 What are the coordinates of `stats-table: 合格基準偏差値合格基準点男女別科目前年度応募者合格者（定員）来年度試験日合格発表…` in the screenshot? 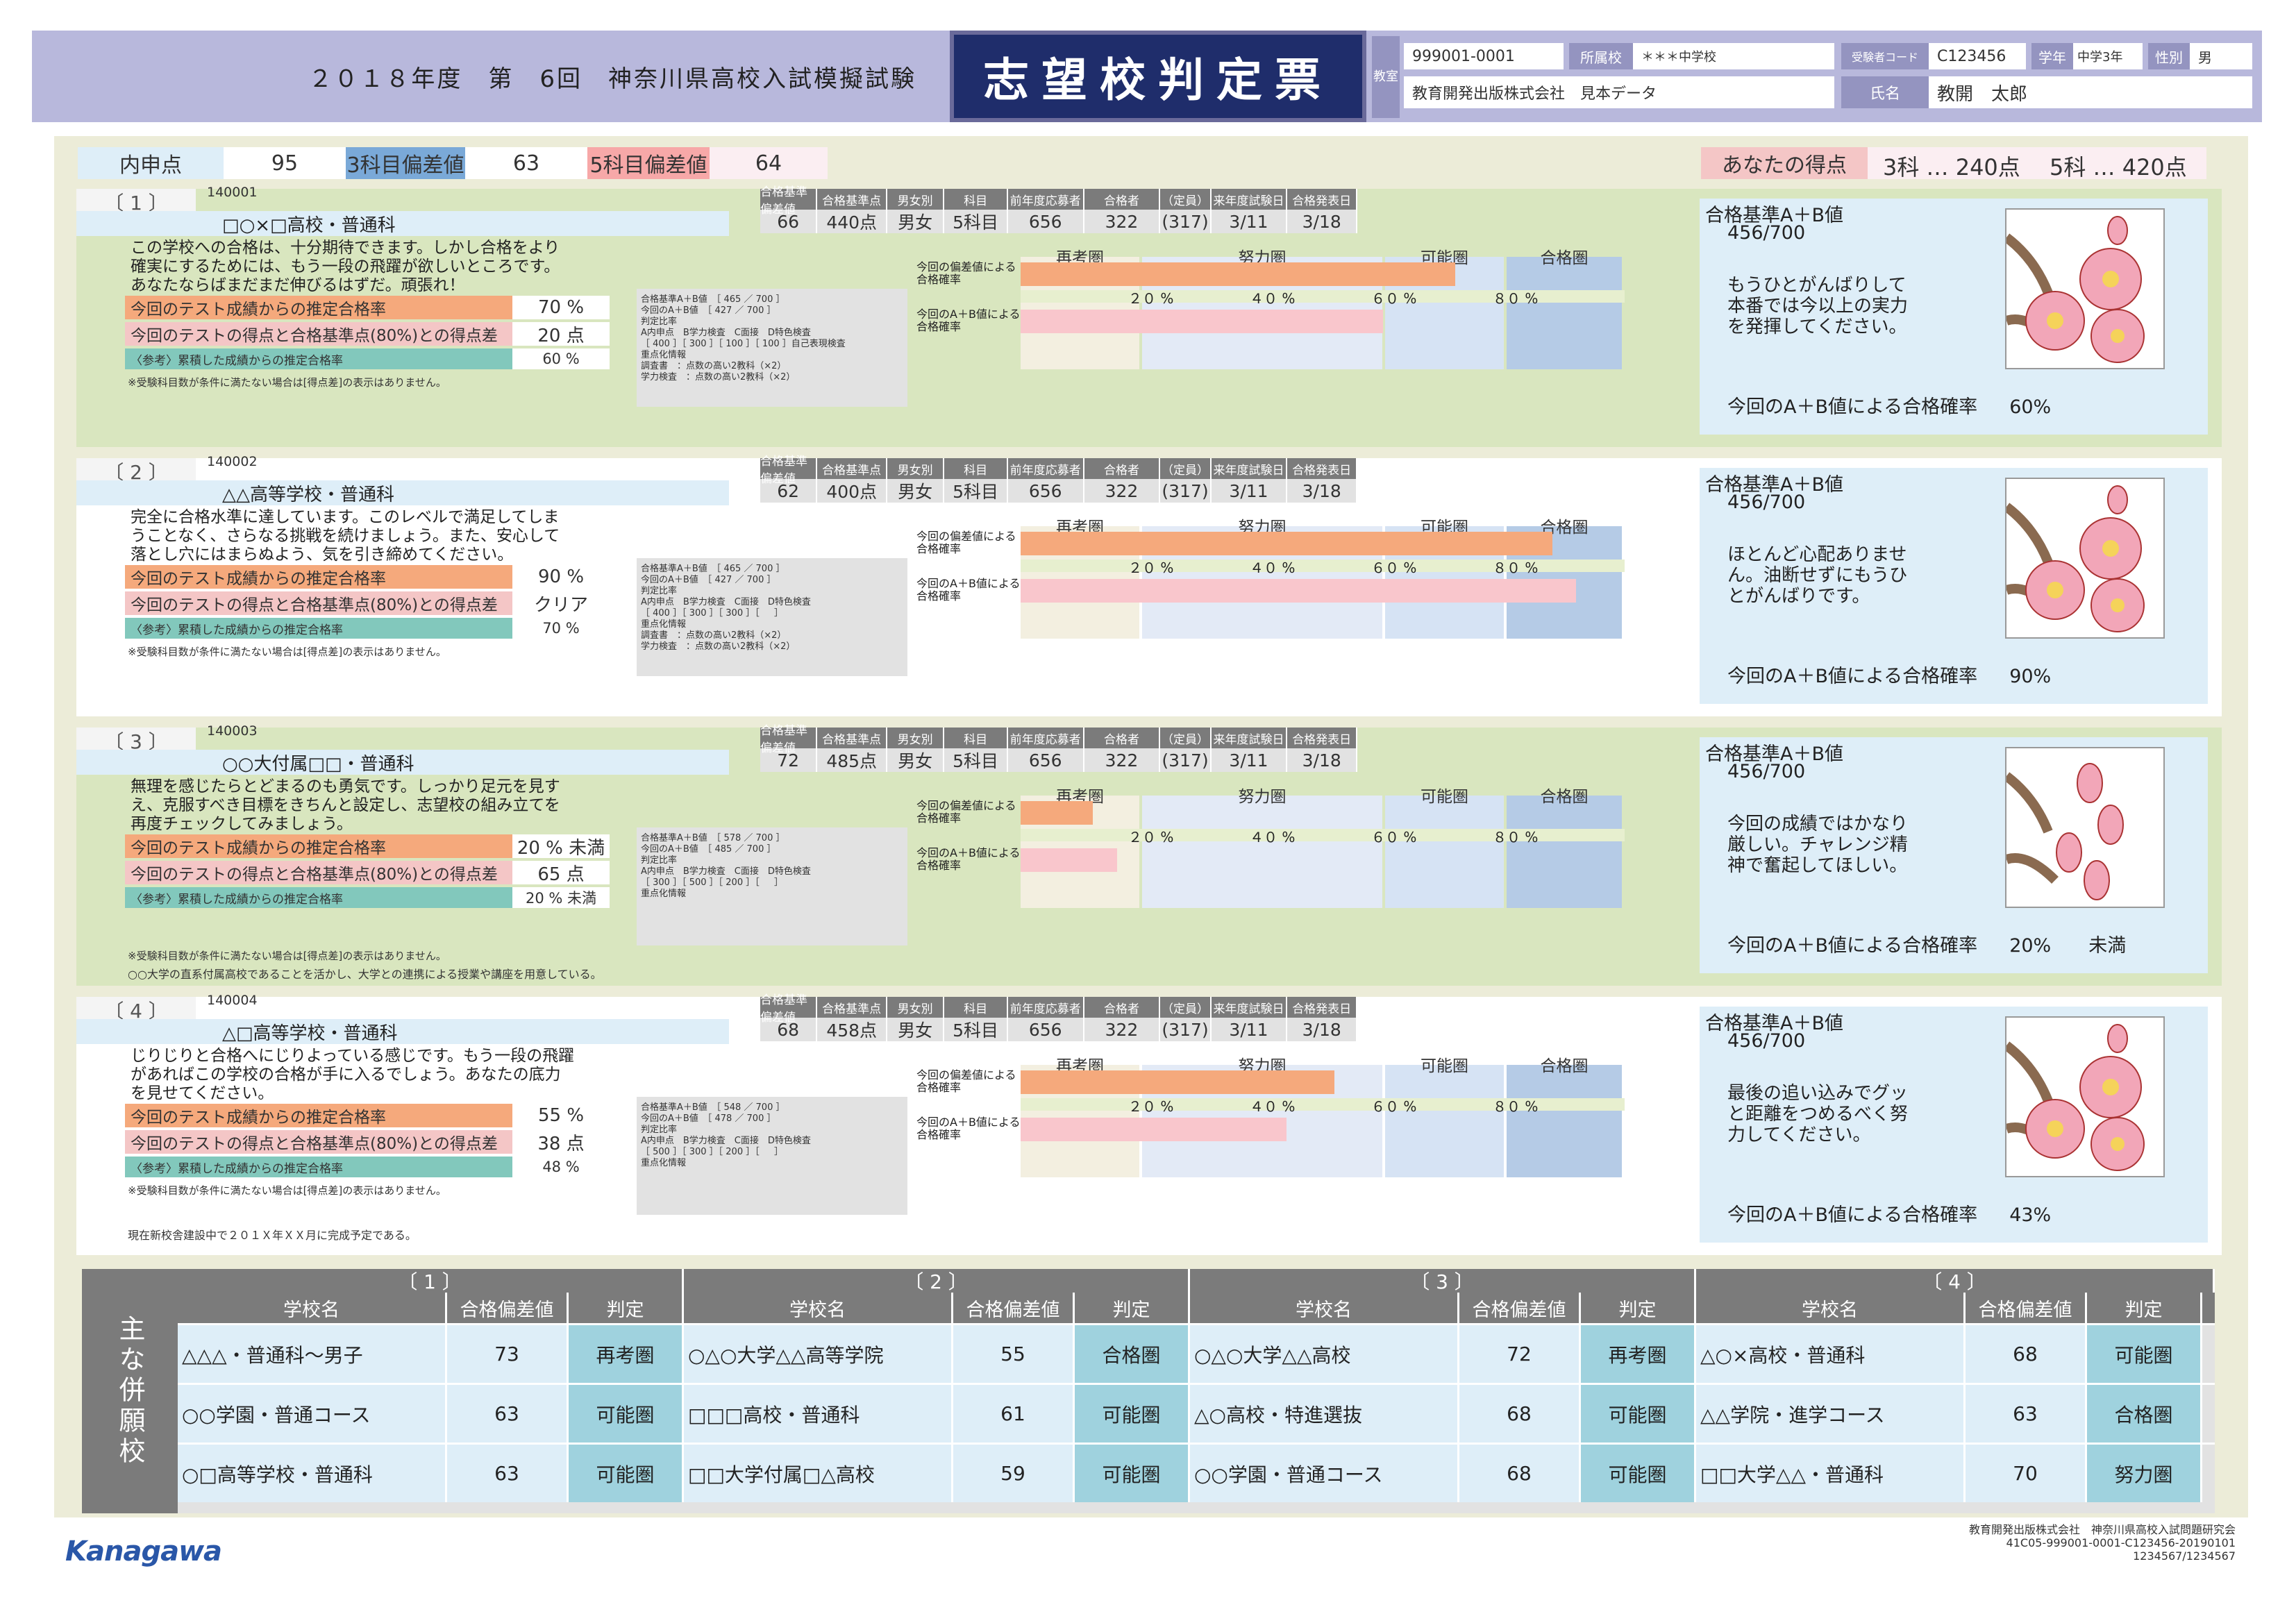 It's located at (1058, 209).